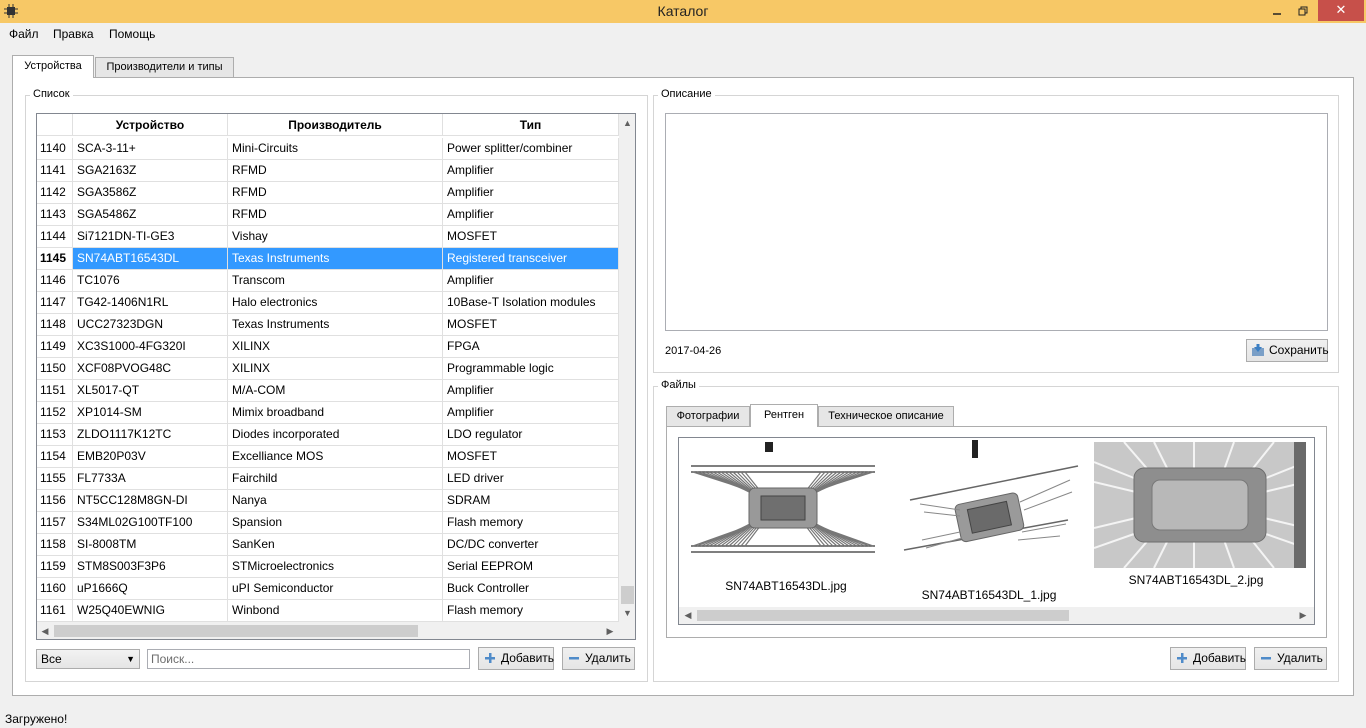 The height and width of the screenshot is (728, 1366). Describe the element at coordinates (150, 413) in the screenshot. I see `device-cell: XP1014-SM` at that location.